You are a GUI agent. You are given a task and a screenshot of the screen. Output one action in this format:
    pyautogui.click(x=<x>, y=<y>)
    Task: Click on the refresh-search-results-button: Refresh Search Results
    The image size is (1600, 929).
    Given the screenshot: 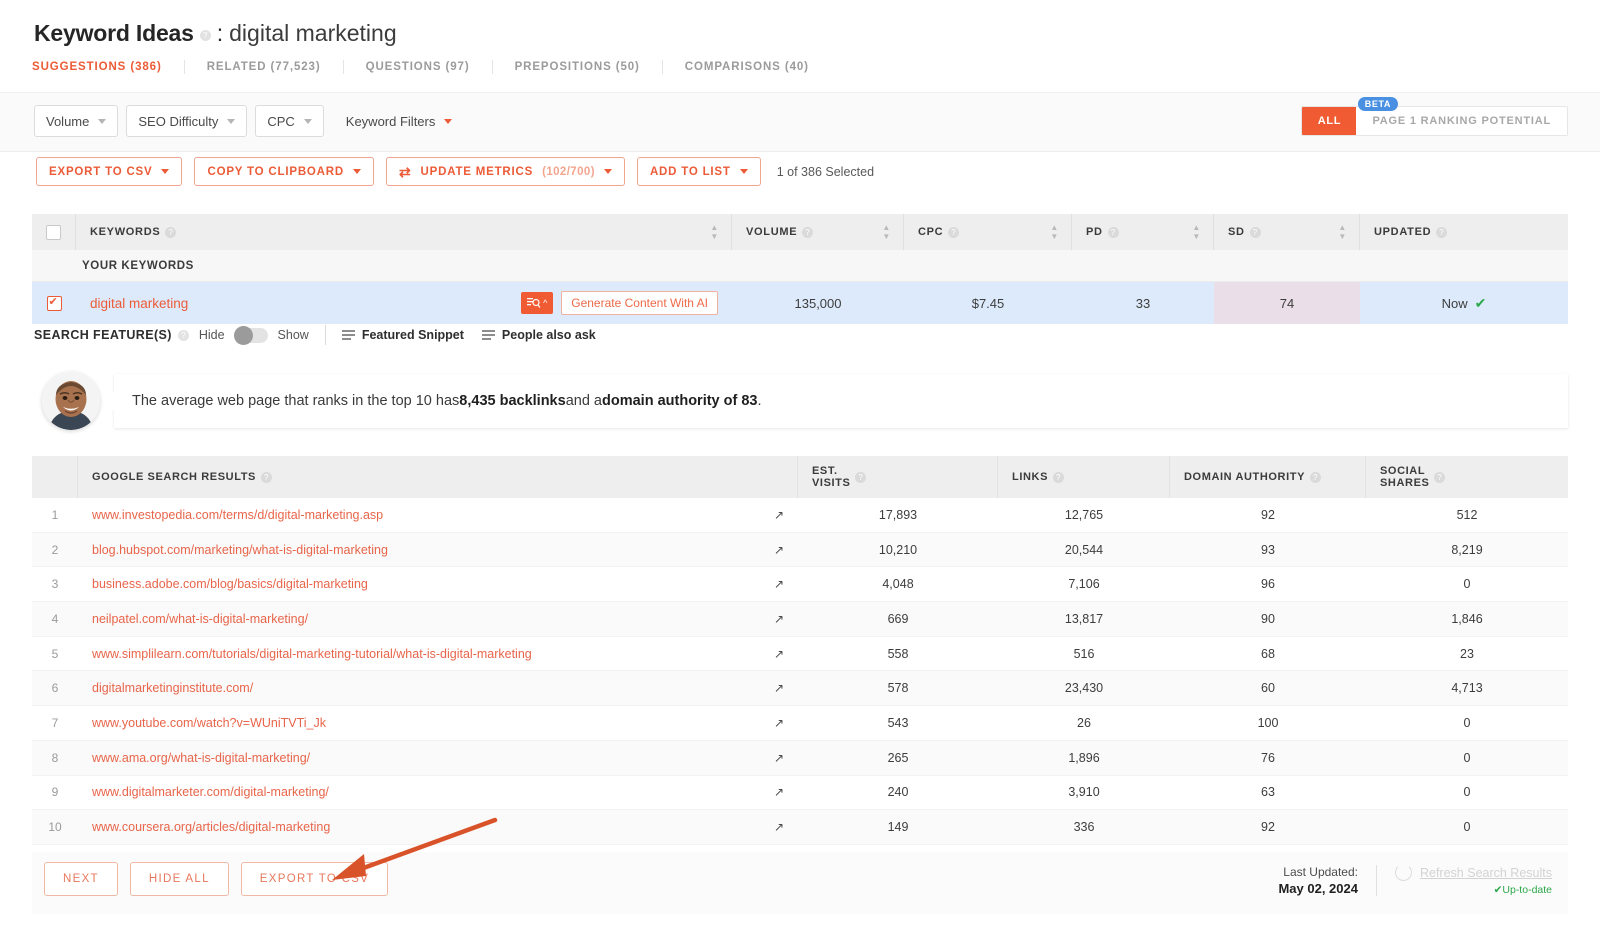 What is the action you would take?
    pyautogui.click(x=1473, y=872)
    